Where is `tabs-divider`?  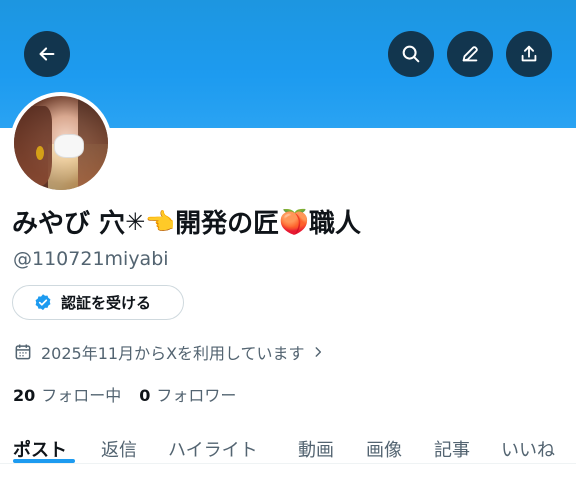
tabs-divider is located at coordinates (288, 463).